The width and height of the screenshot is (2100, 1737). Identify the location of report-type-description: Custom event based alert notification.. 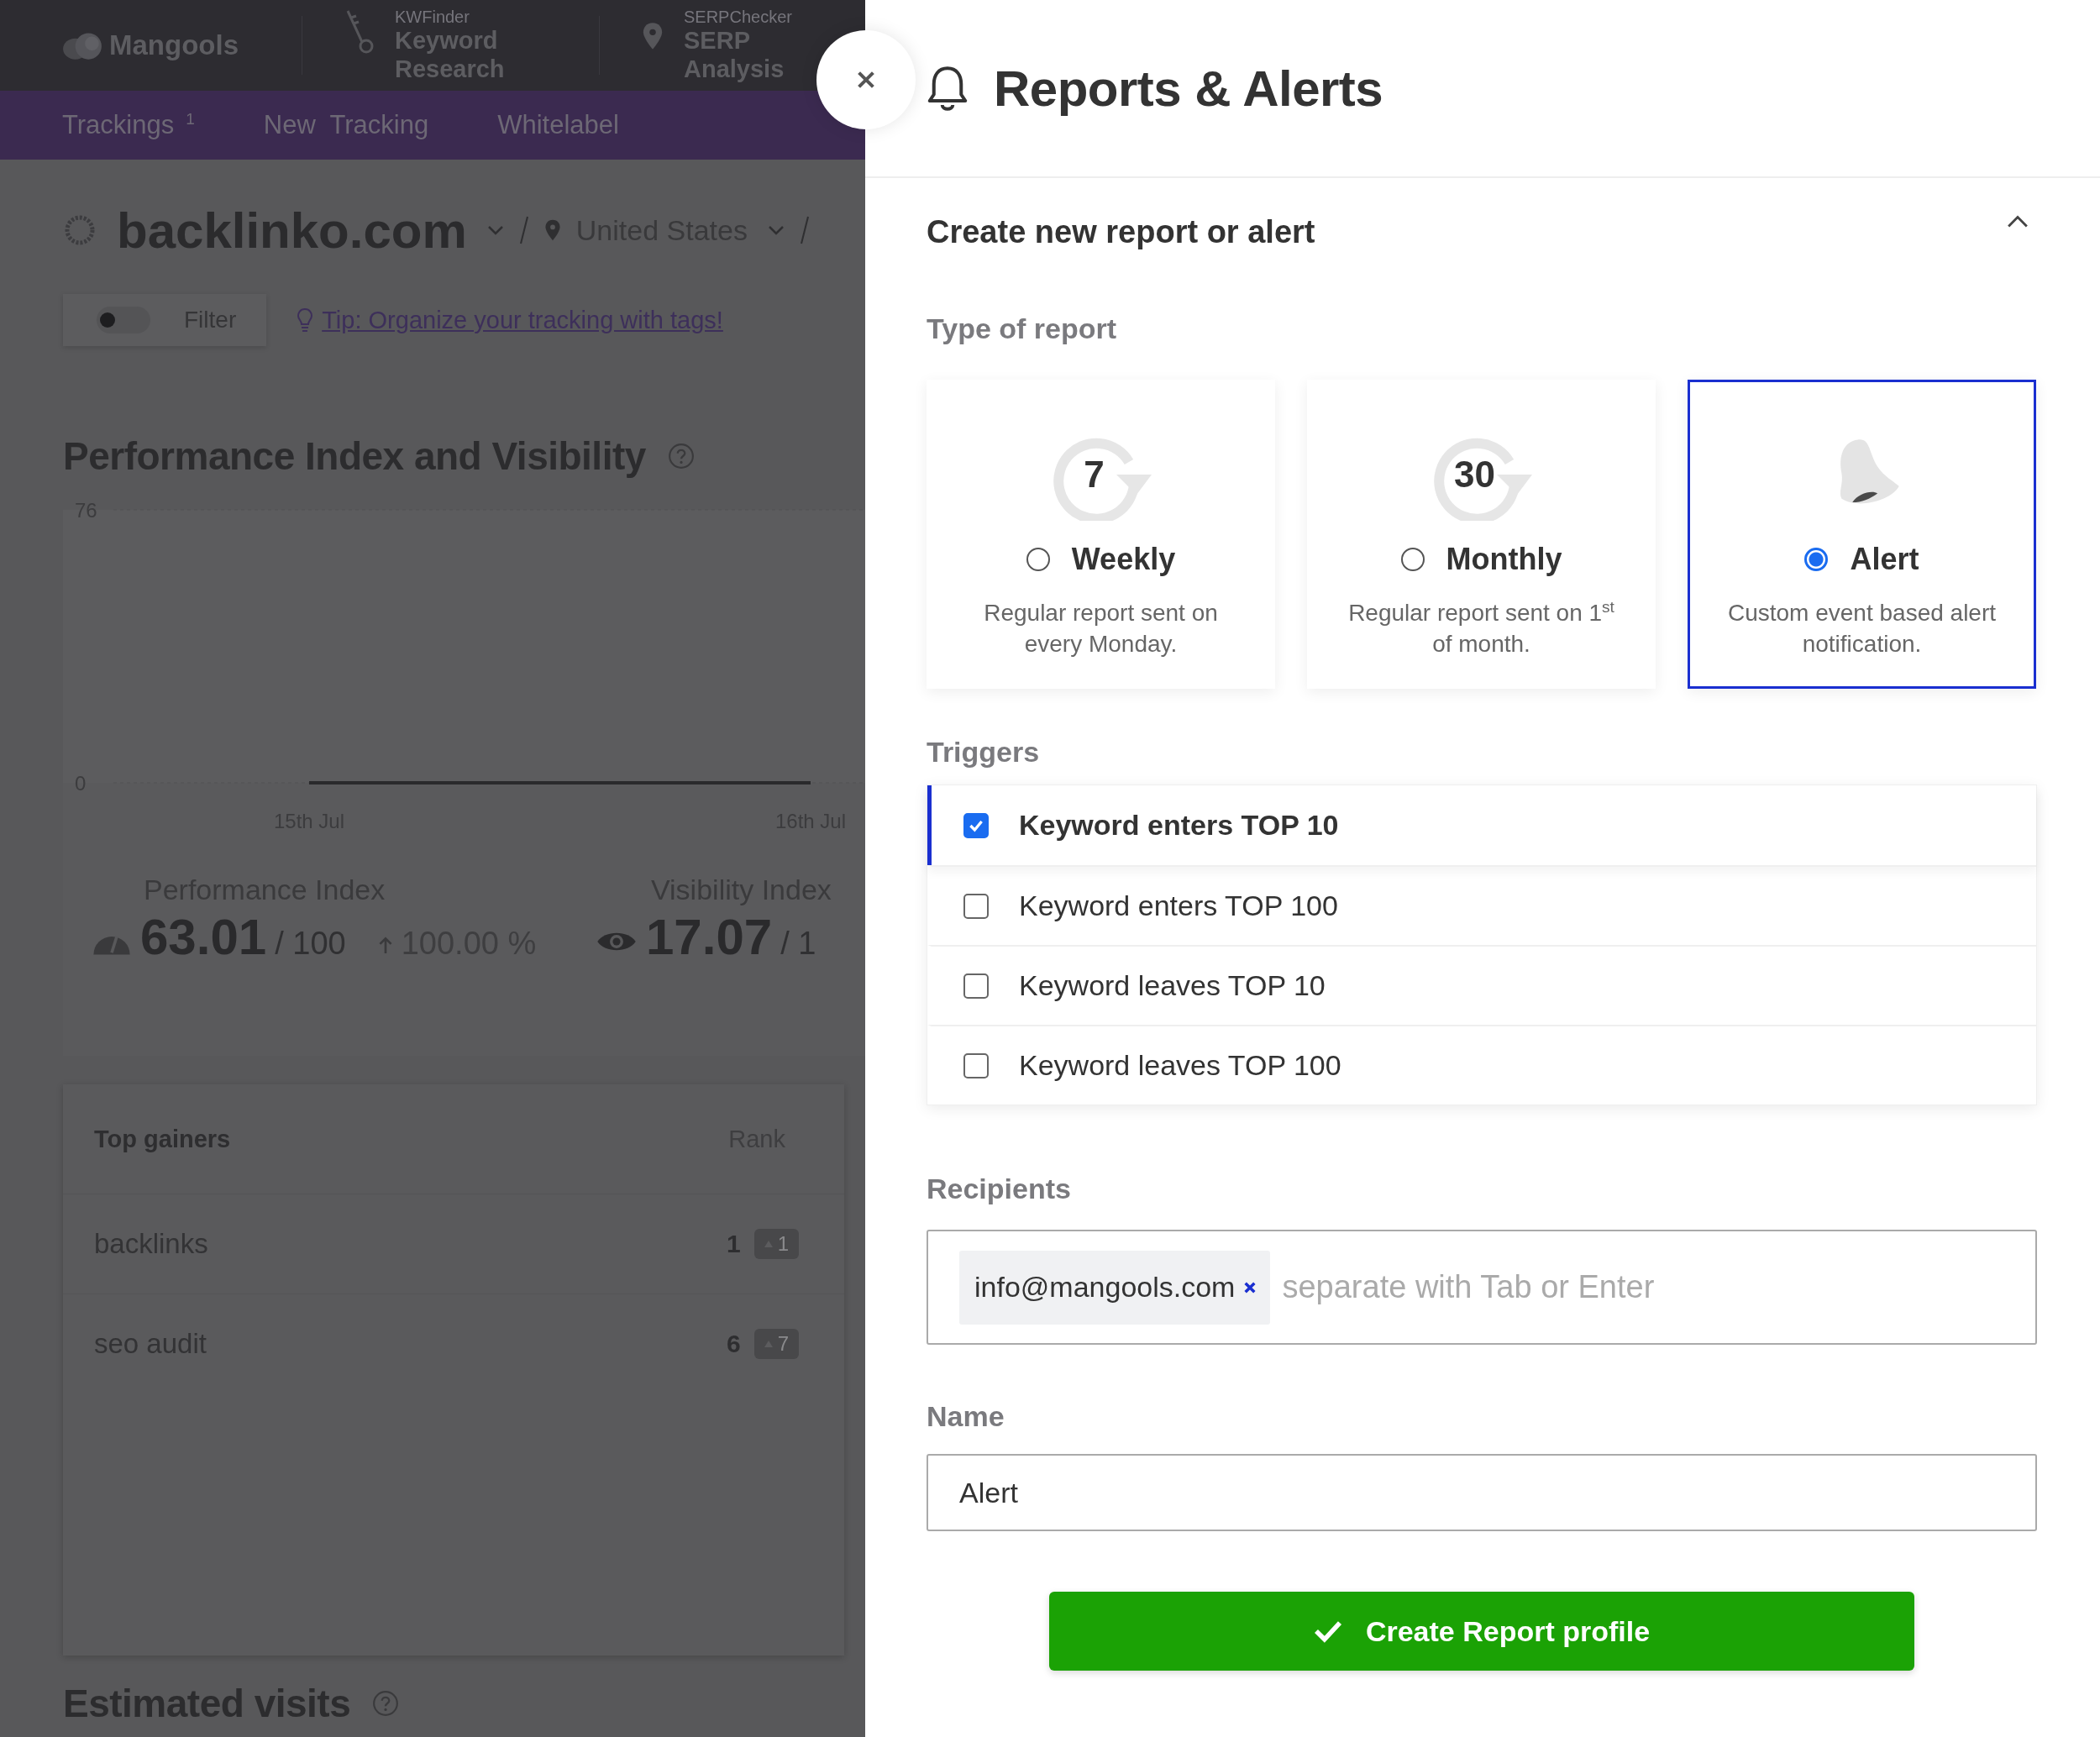
(1862, 629).